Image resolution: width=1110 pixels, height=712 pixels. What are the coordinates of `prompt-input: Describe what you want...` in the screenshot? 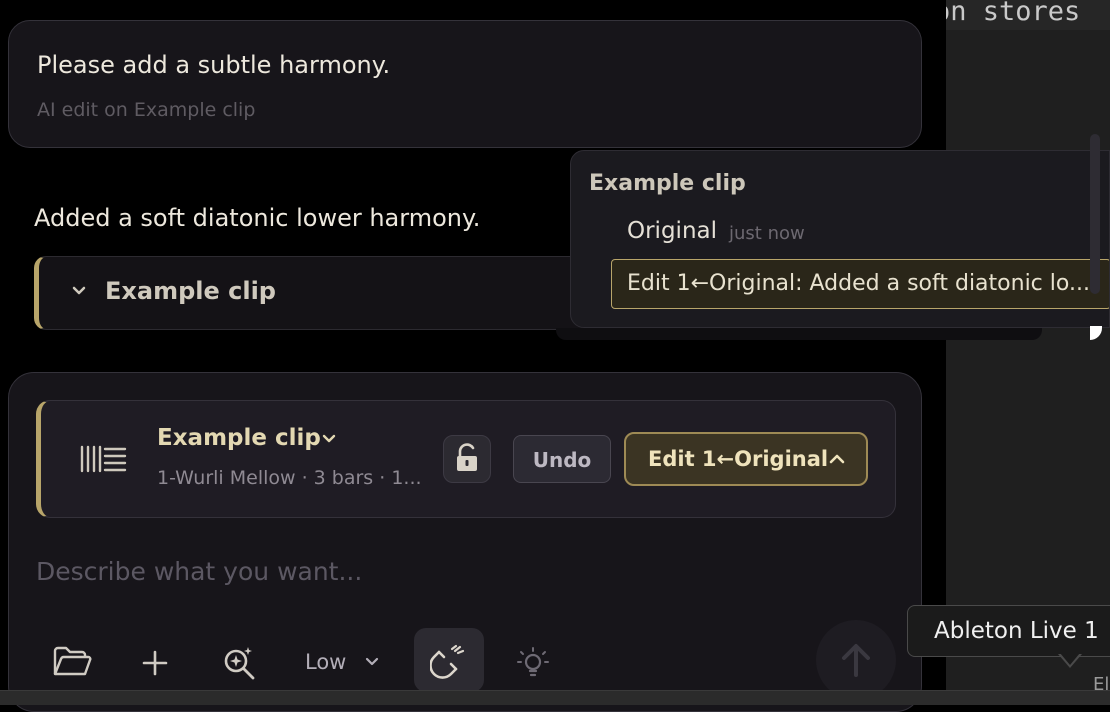 It's located at (199, 571).